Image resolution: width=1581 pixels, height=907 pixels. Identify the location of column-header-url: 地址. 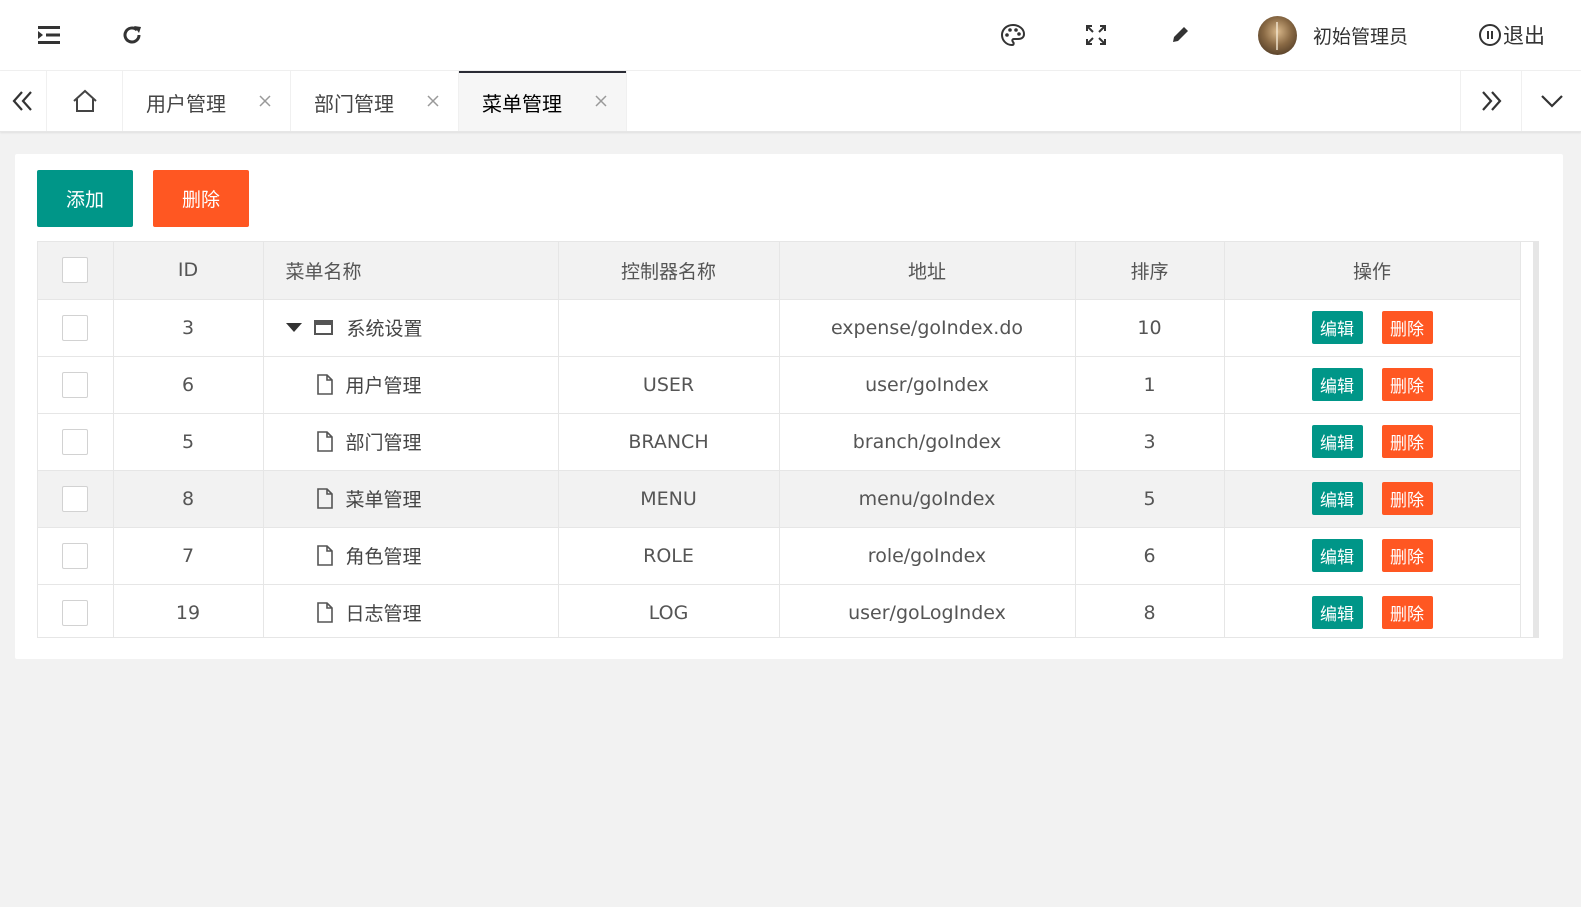
(927, 271).